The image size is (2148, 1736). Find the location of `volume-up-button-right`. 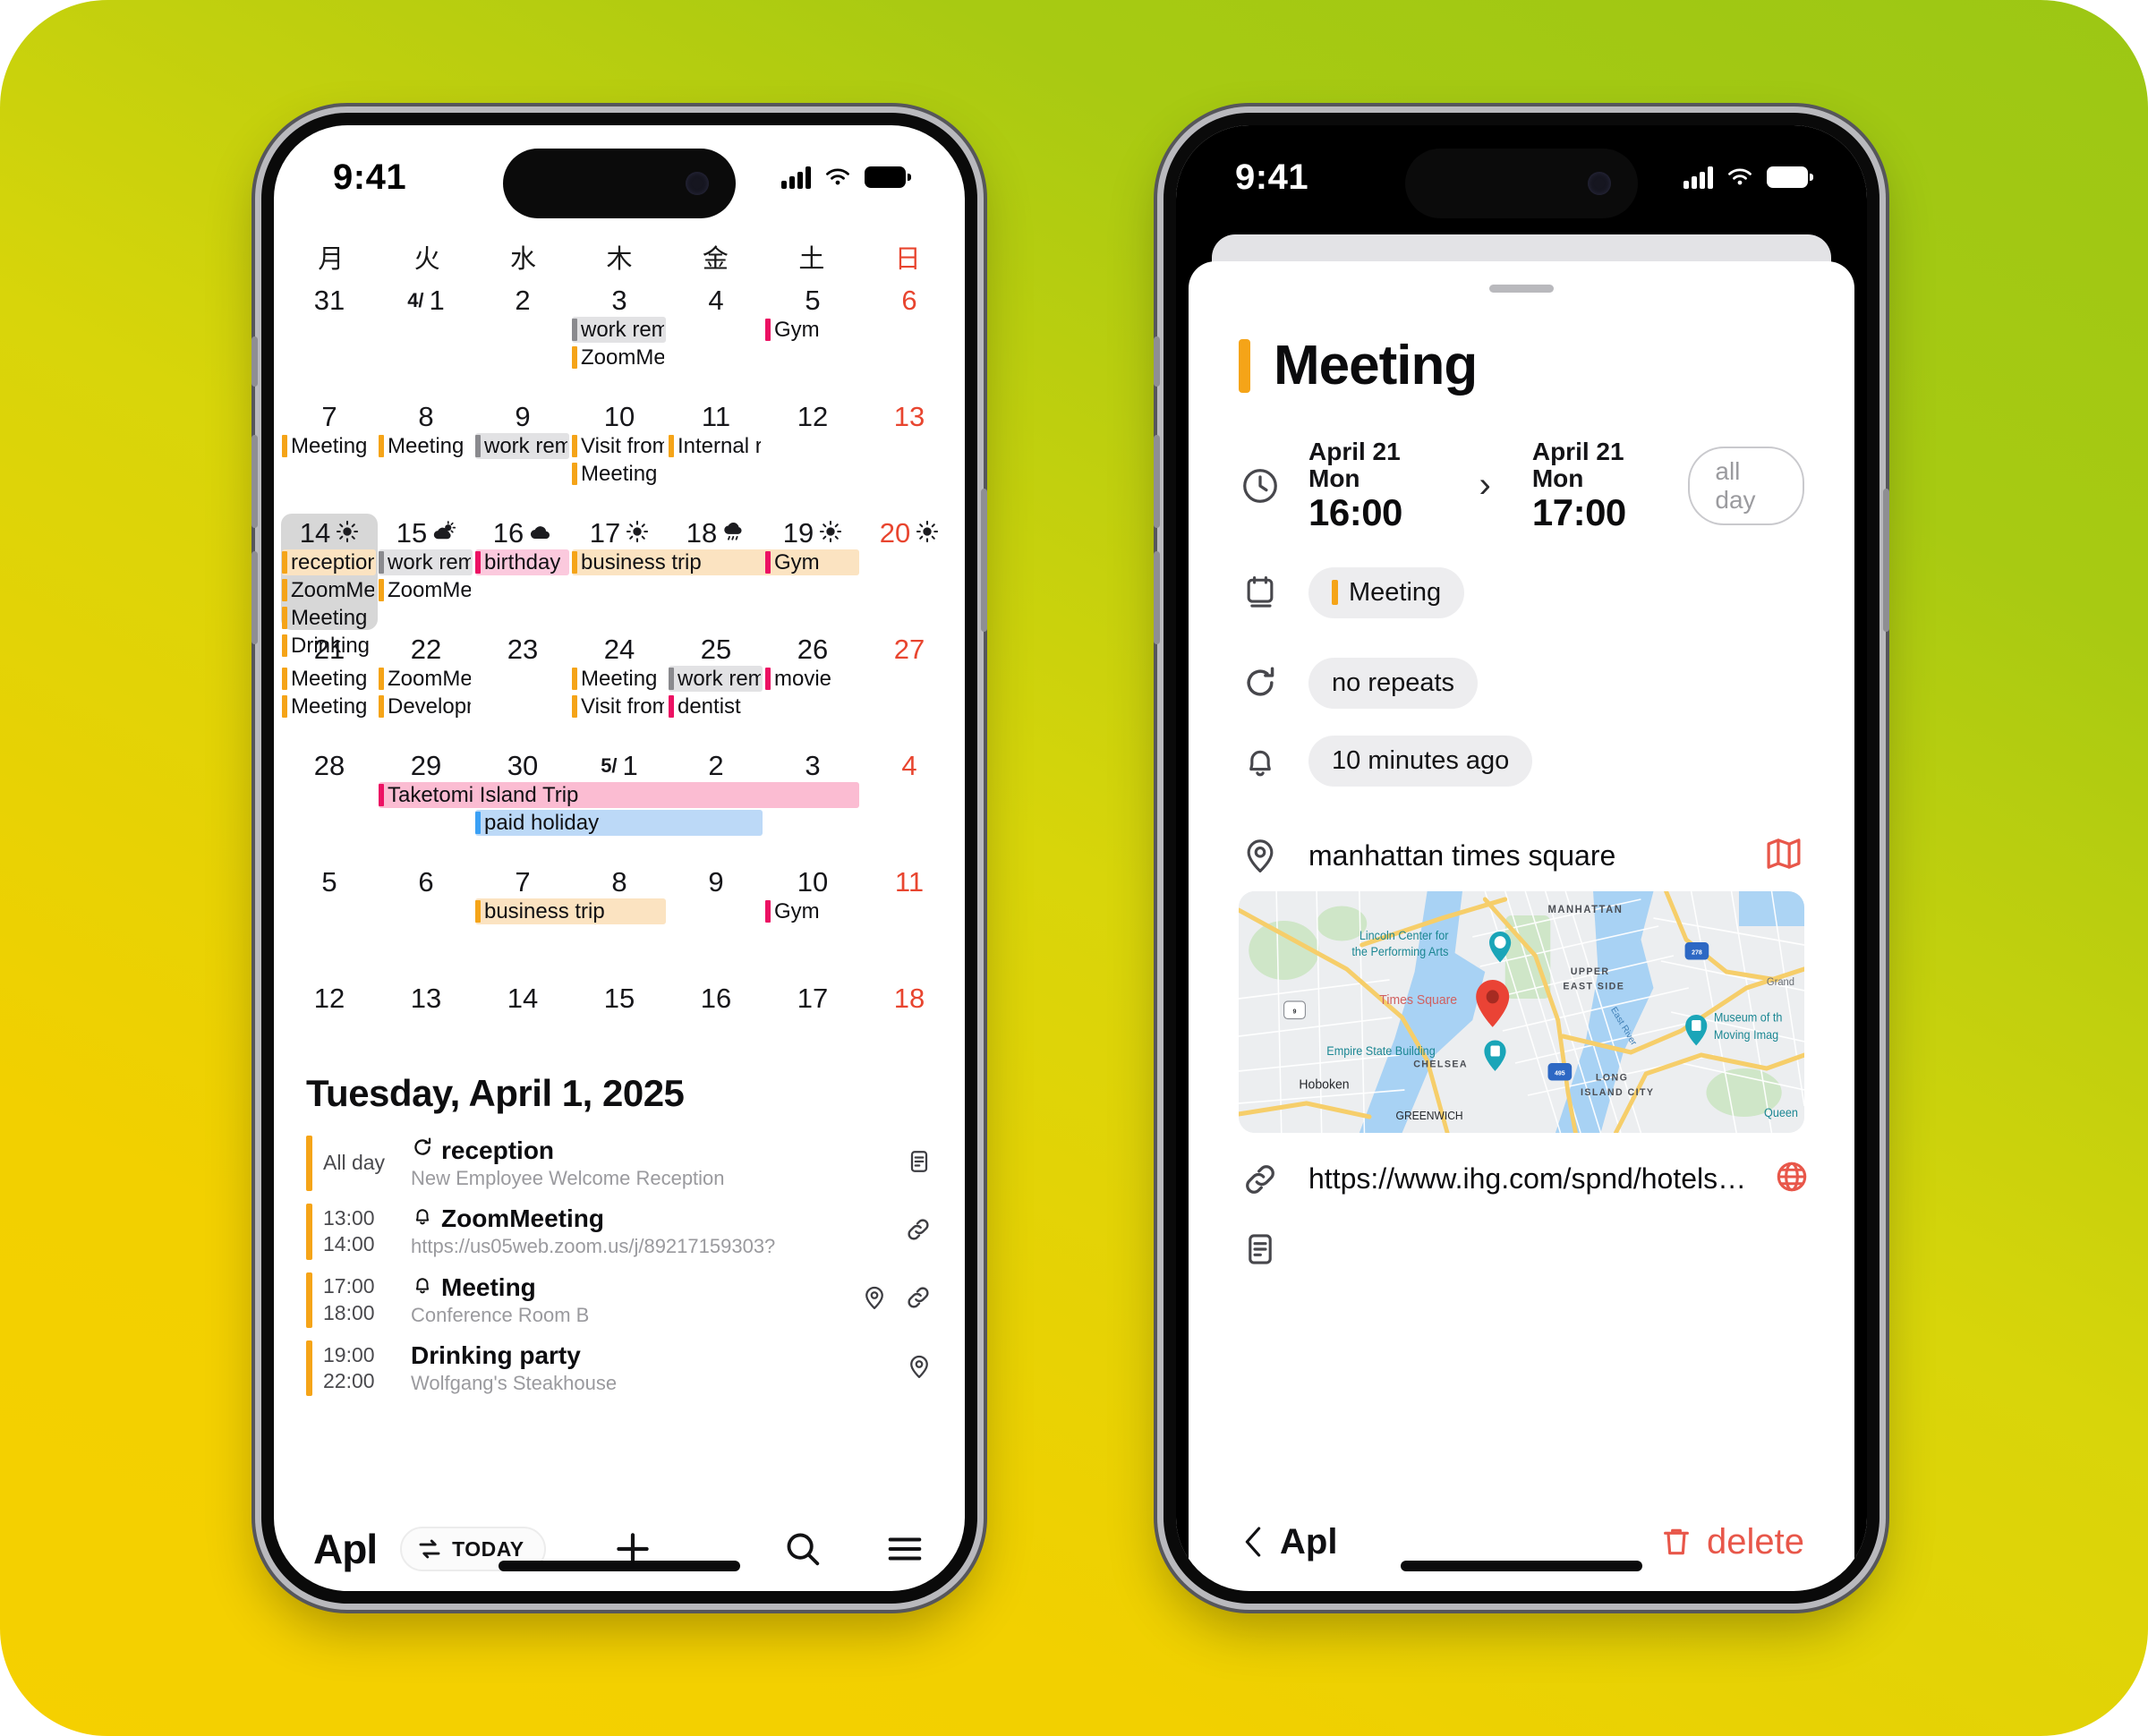

volume-up-button-right is located at coordinates (1157, 481).